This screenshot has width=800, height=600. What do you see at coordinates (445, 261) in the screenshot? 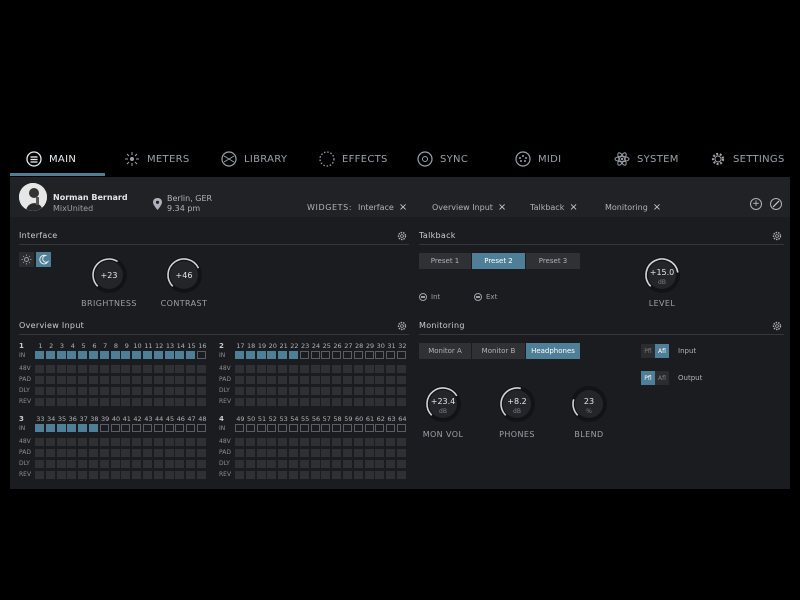
I see `preset-1-button: Preset 1` at bounding box center [445, 261].